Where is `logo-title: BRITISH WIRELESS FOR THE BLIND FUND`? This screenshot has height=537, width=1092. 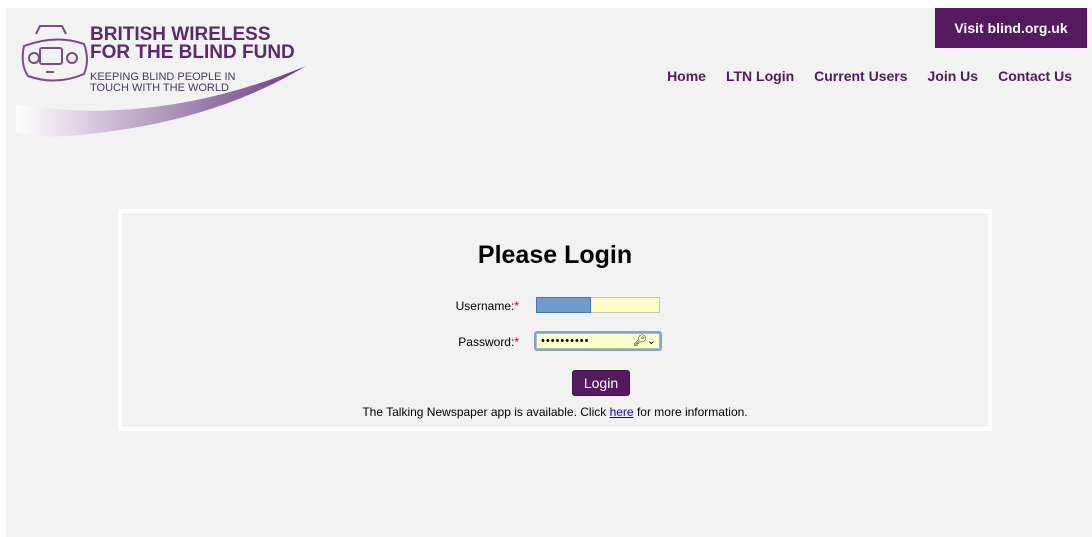
logo-title: BRITISH WIRELESS FOR THE BLIND FUND is located at coordinates (192, 44).